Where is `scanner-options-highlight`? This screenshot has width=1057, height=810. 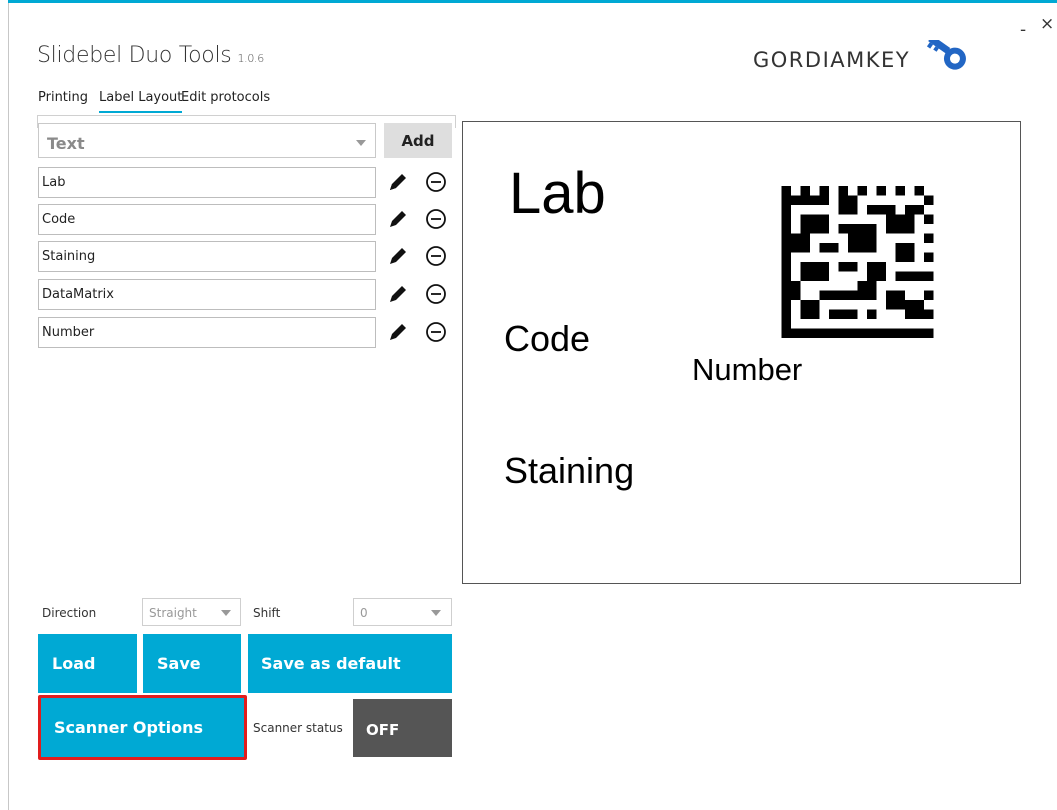 scanner-options-highlight is located at coordinates (142, 727).